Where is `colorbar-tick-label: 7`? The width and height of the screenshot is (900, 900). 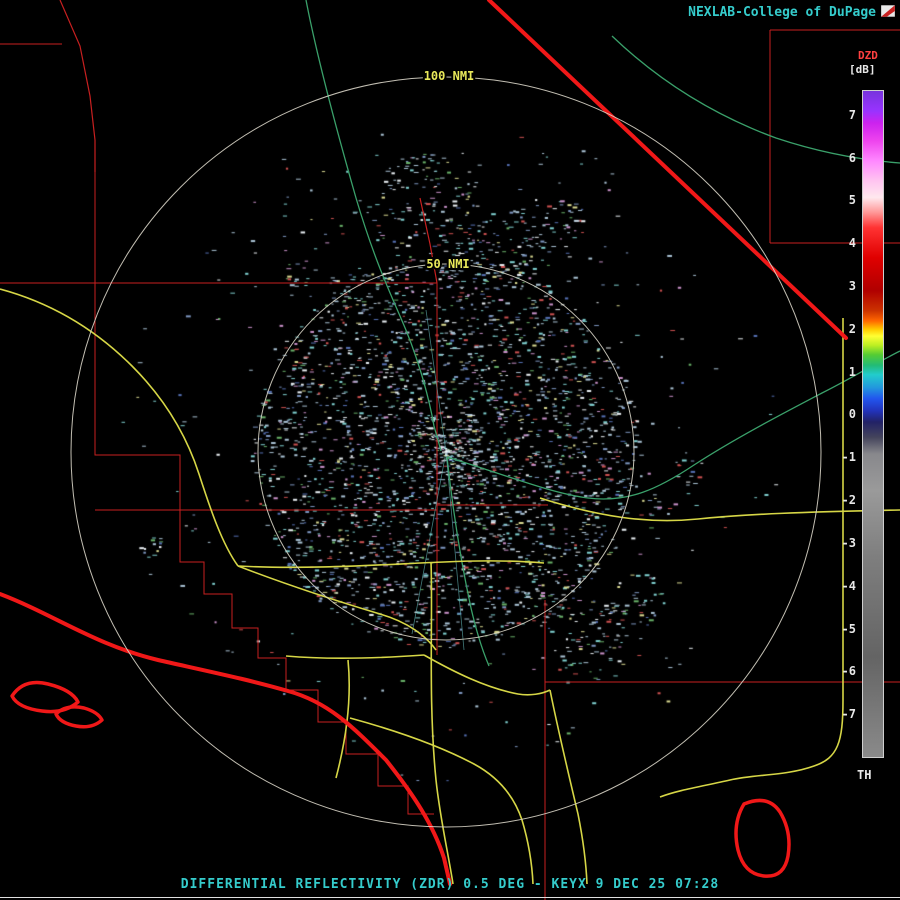
colorbar-tick-label: 7 is located at coordinates (852, 114).